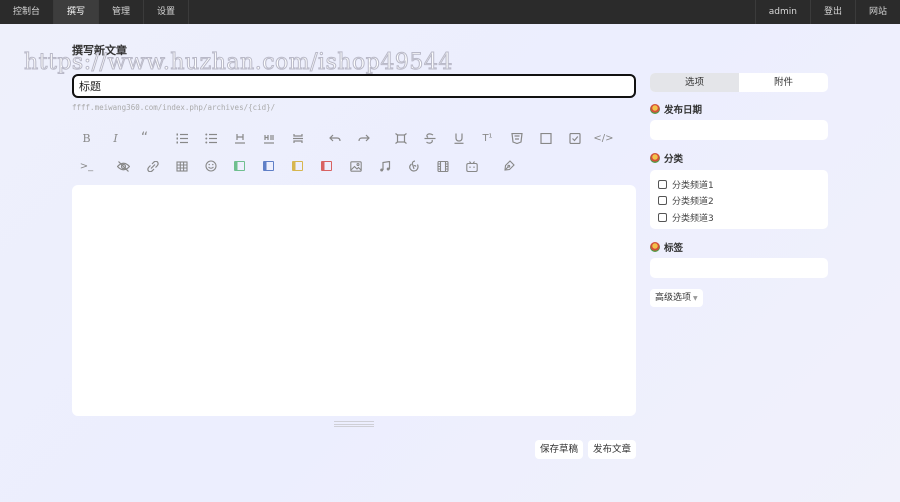 The height and width of the screenshot is (502, 900). I want to click on horizontal-rule-button, so click(297, 138).